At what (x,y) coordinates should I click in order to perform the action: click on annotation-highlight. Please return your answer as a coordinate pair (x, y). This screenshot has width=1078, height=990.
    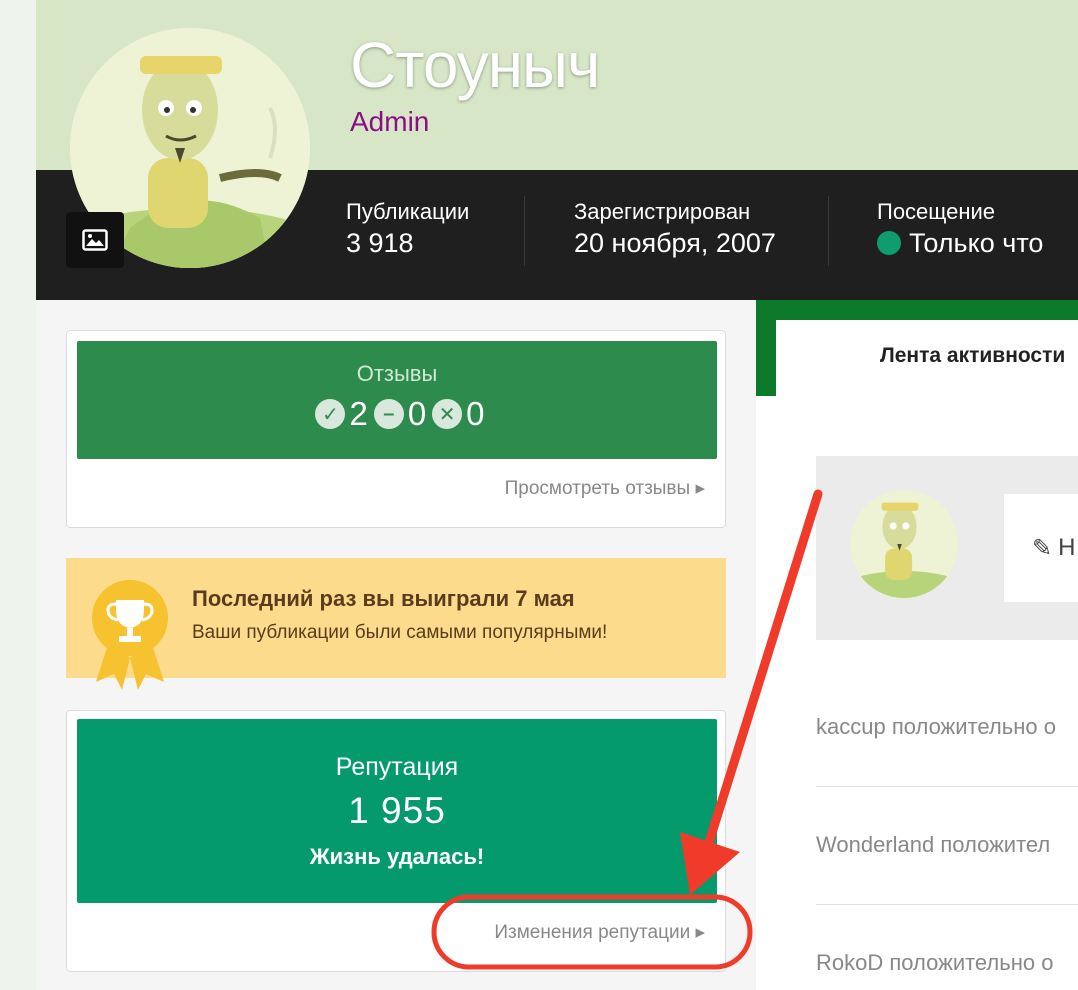
    Looking at the image, I should click on (592, 932).